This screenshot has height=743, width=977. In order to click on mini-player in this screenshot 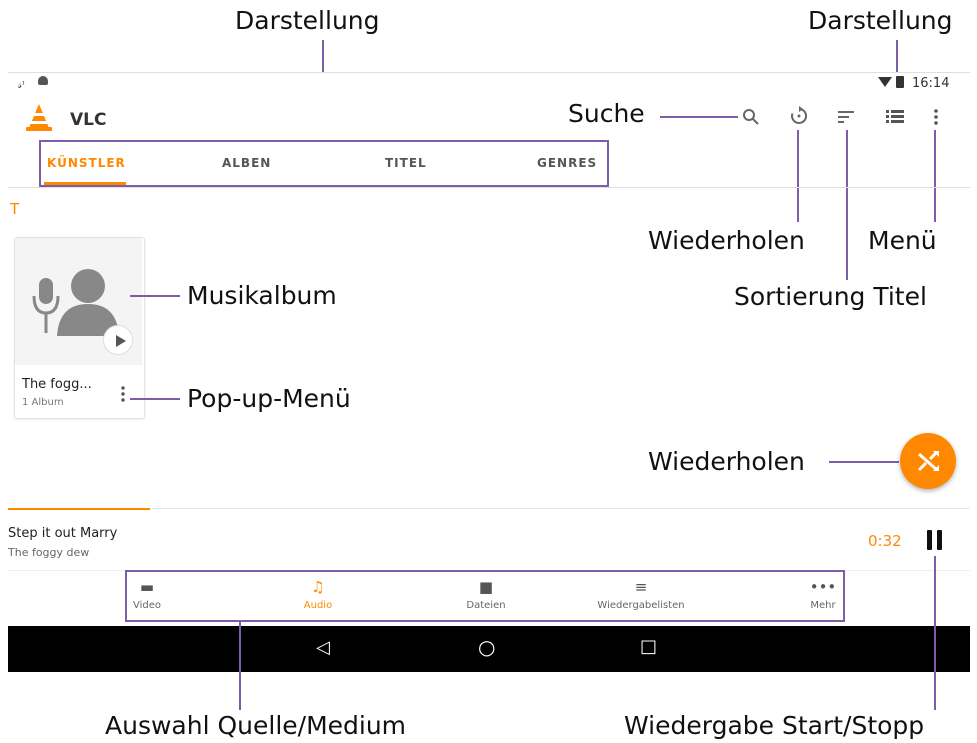, I will do `click(489, 539)`.